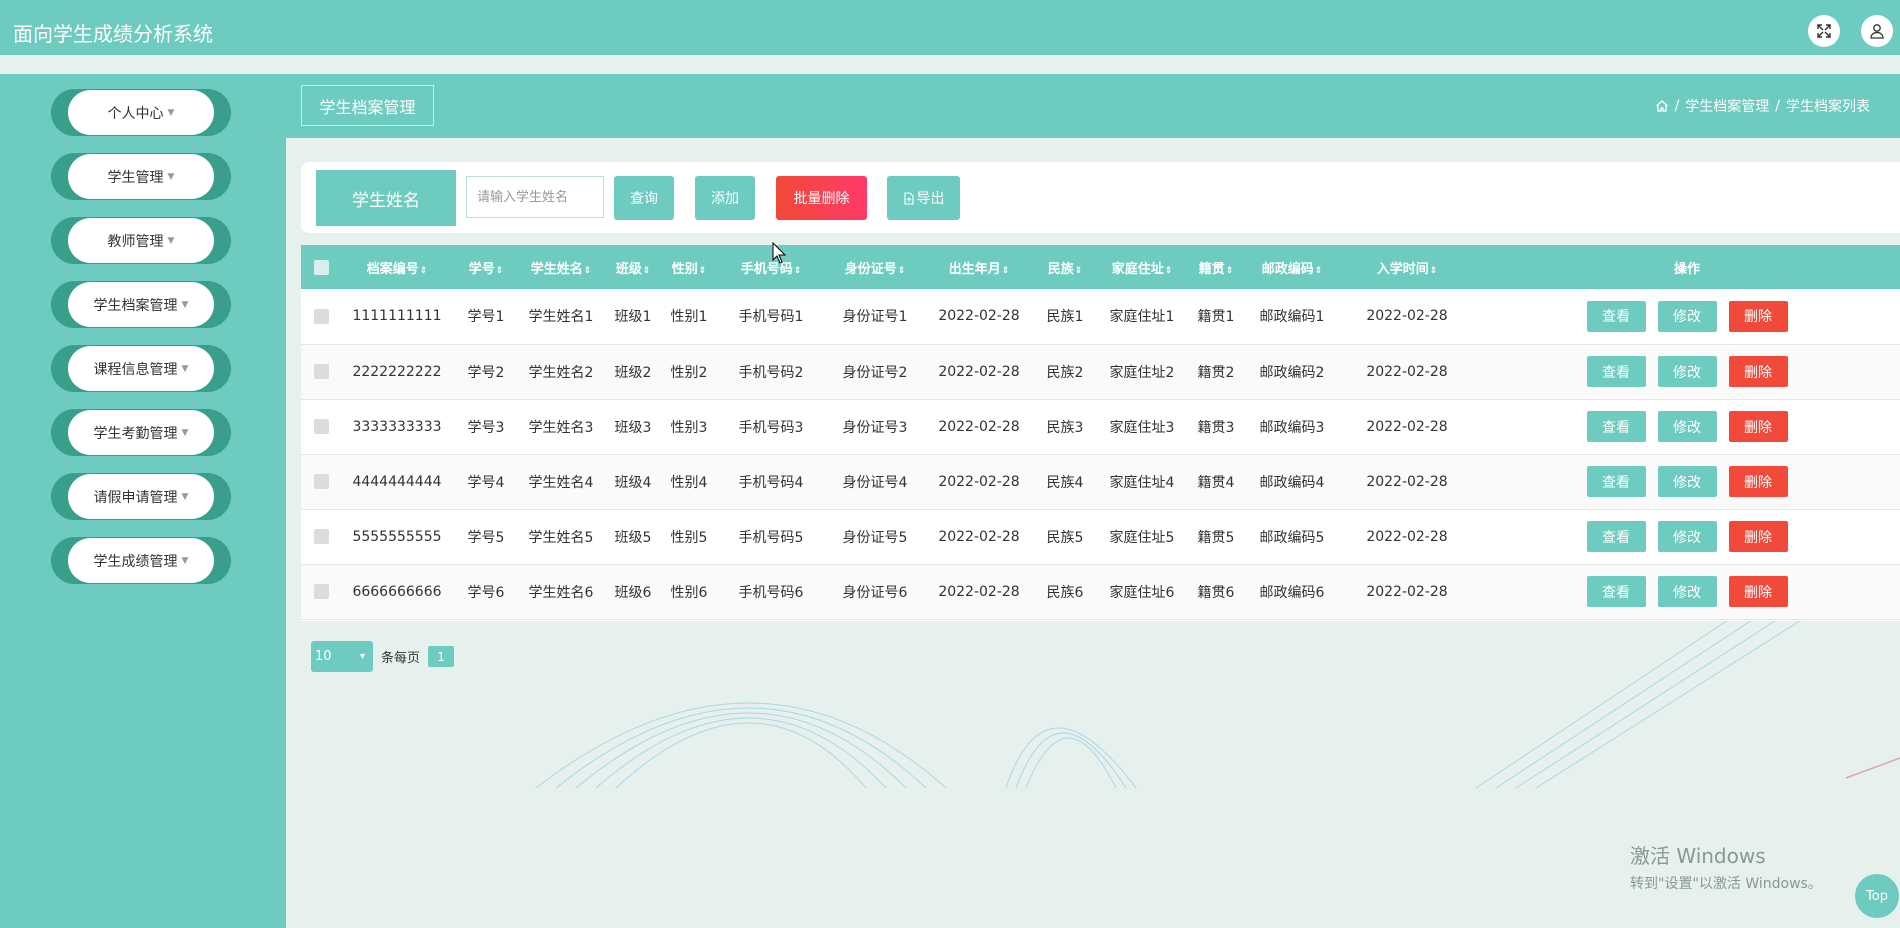 The image size is (1900, 928). I want to click on sidebar-item-teacher-management: 教师管理 ▼, so click(141, 240).